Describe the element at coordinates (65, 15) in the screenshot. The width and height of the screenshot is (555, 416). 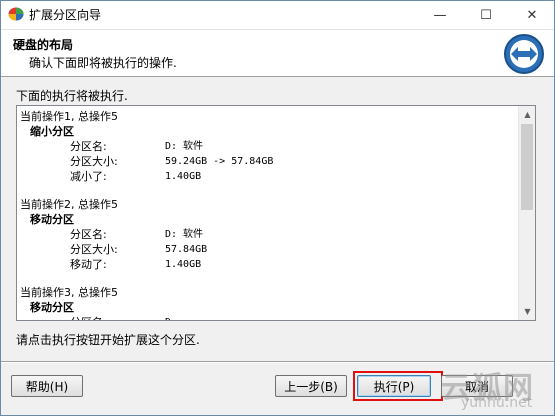
I see `window-title: 扩展分区向导` at that location.